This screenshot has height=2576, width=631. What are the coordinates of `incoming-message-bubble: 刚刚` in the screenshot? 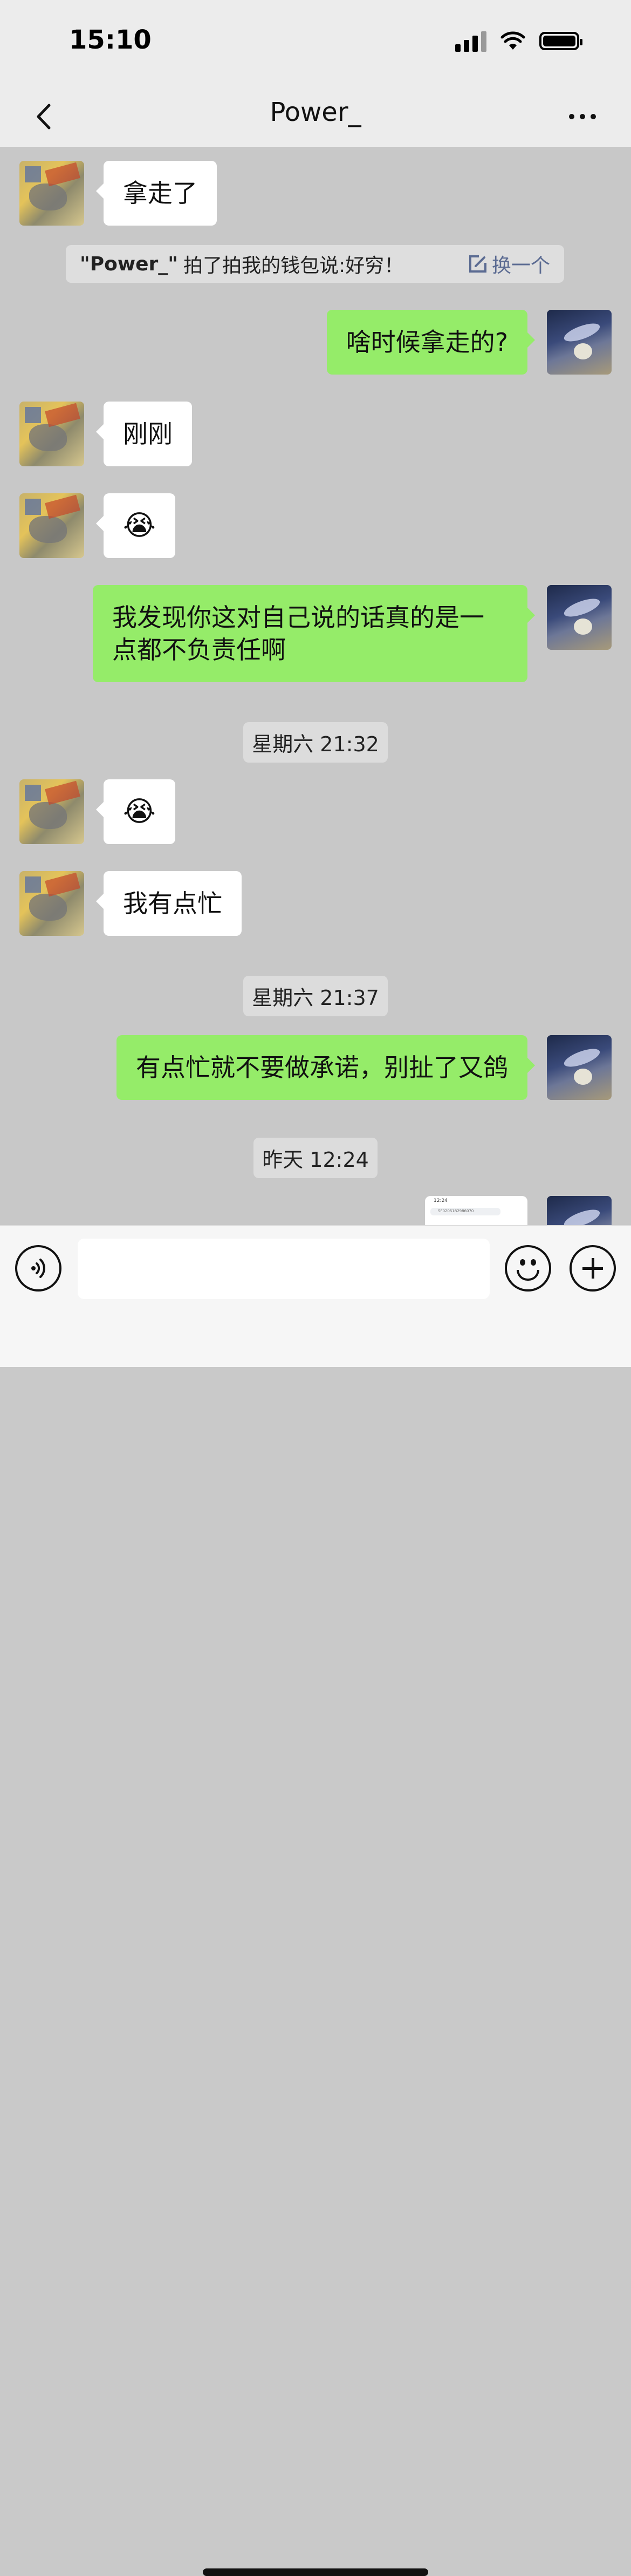 It's located at (144, 434).